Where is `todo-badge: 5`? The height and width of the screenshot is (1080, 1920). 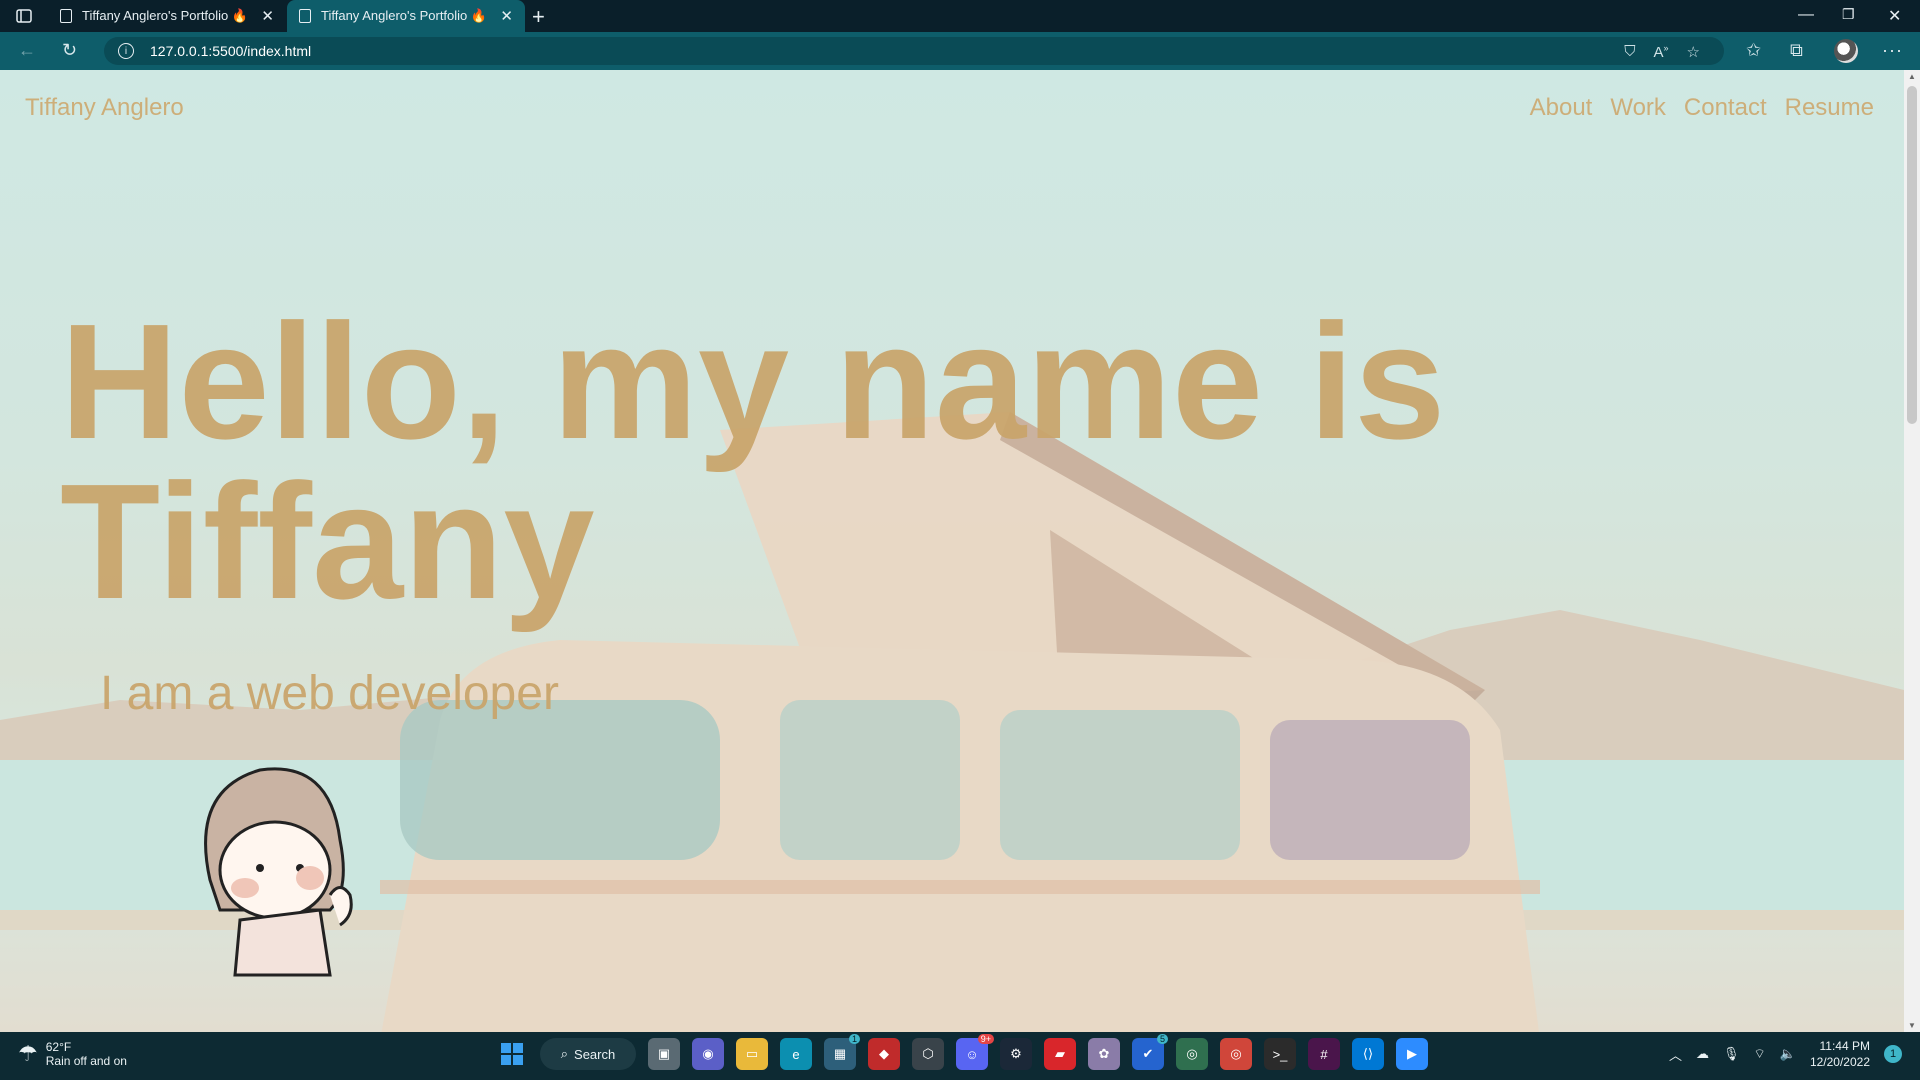
todo-badge: 5 is located at coordinates (1162, 1039).